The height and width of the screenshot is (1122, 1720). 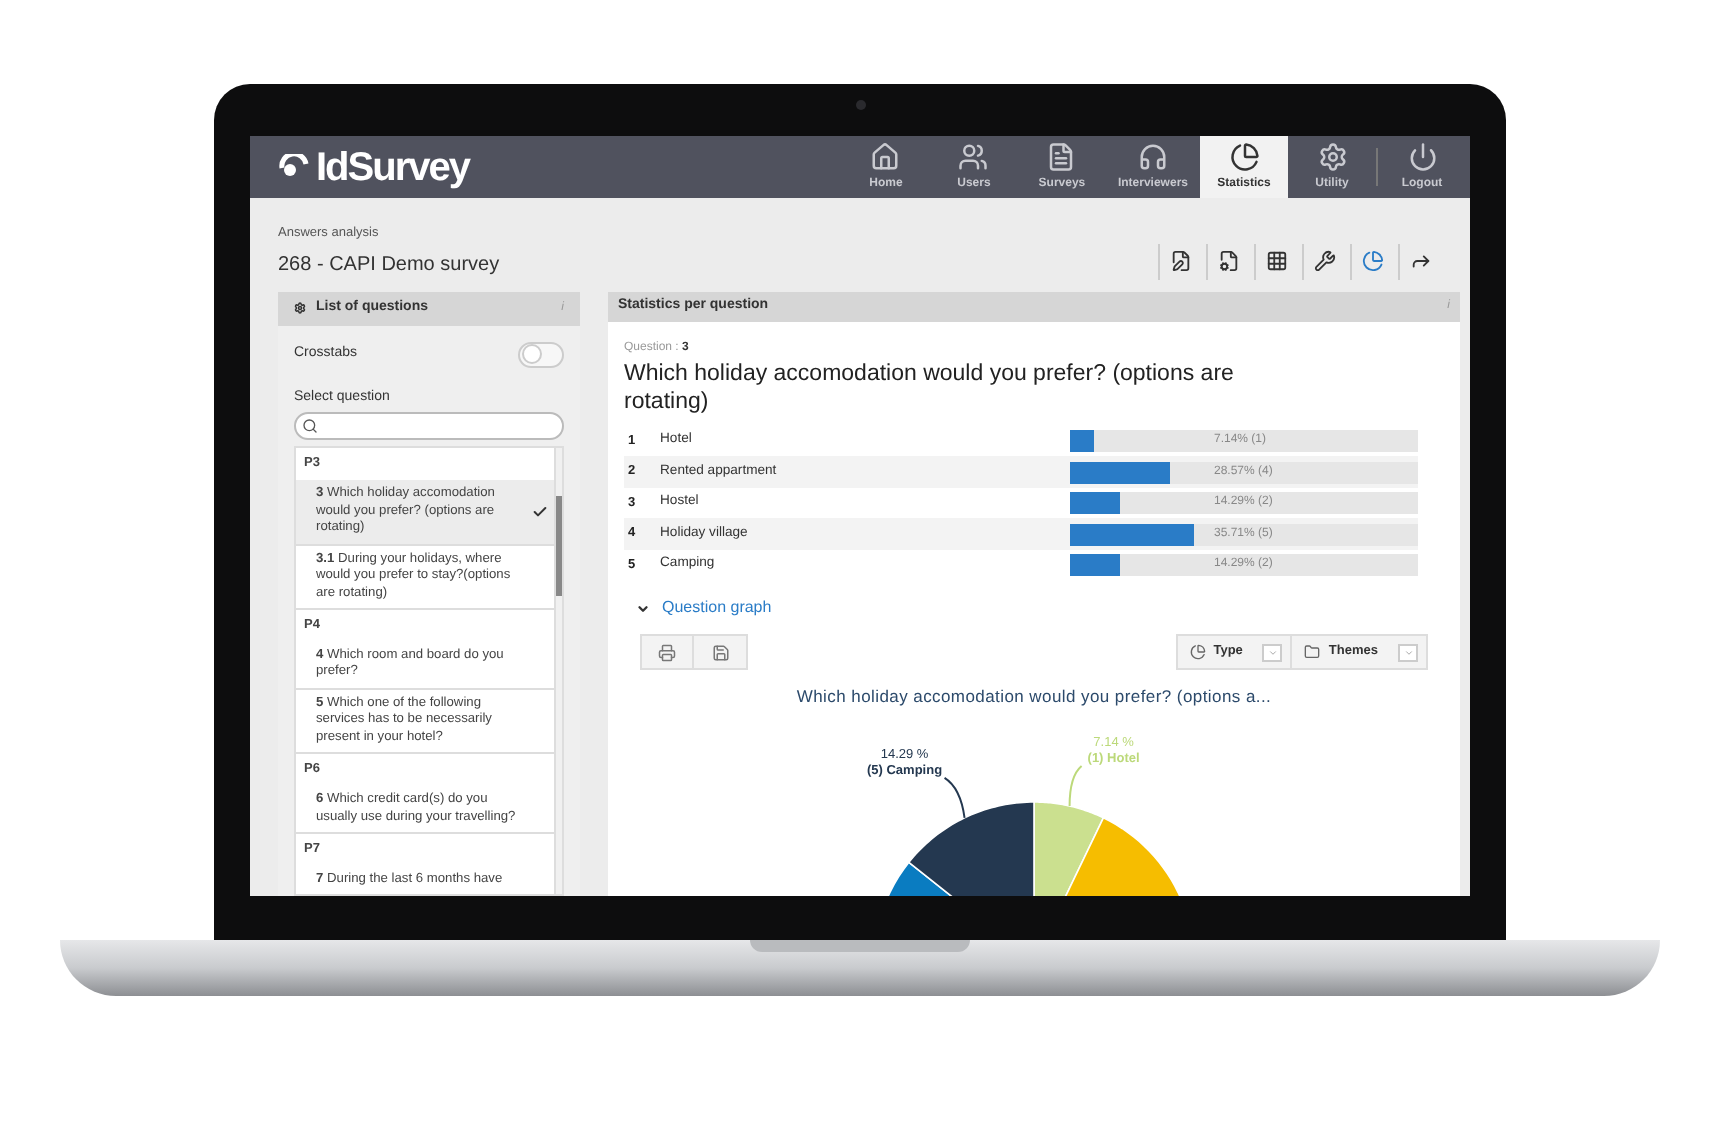 I want to click on file-settings-icon, so click(x=1229, y=261).